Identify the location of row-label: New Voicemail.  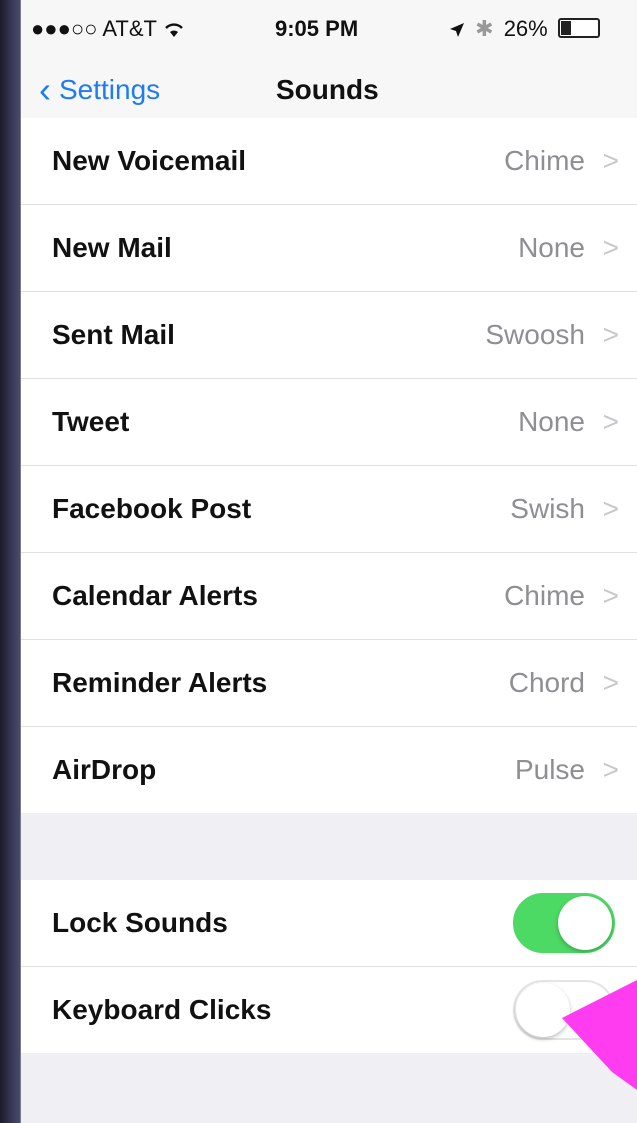
(149, 160).